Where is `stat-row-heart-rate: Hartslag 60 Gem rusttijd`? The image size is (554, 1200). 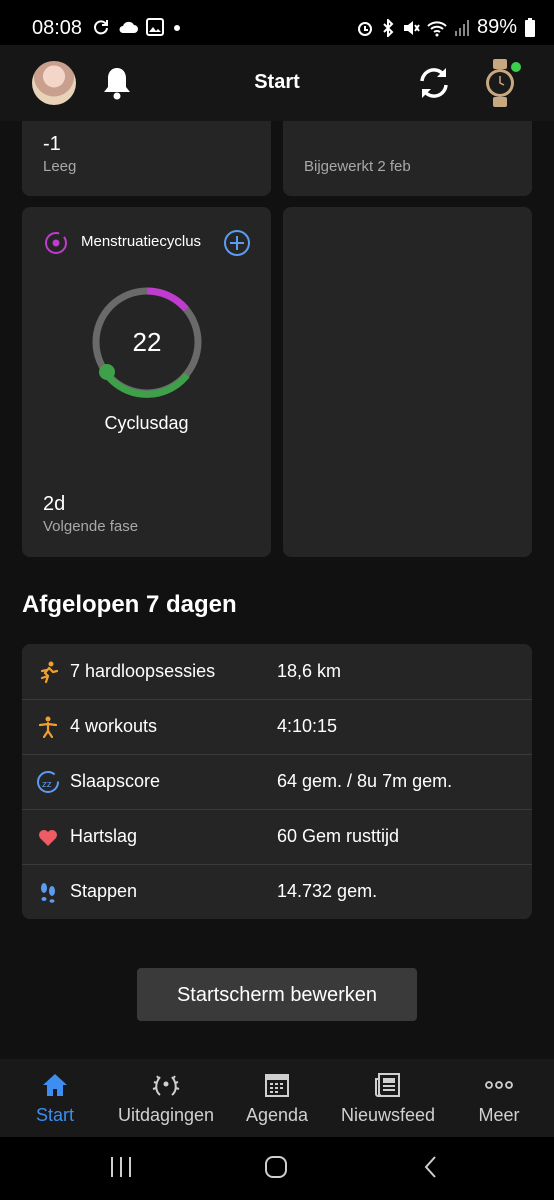
stat-row-heart-rate: Hartslag 60 Gem rusttijd is located at coordinates (277, 837).